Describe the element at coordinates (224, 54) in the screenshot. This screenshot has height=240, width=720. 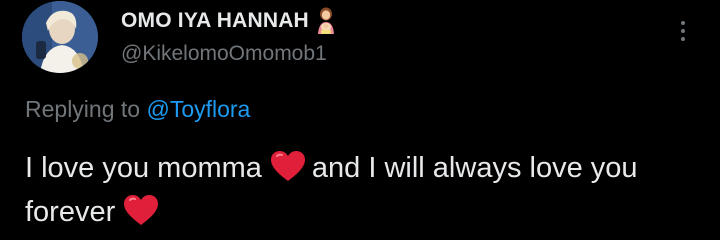
I see `user-handle: @KikelomoOmomob1` at that location.